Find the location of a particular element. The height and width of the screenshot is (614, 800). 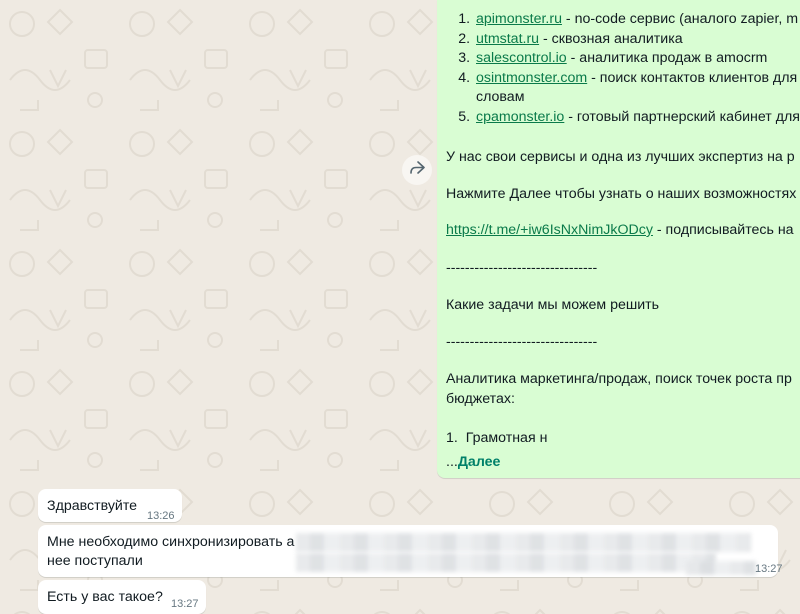

message-text: Есть у вас такое? is located at coordinates (105, 597).